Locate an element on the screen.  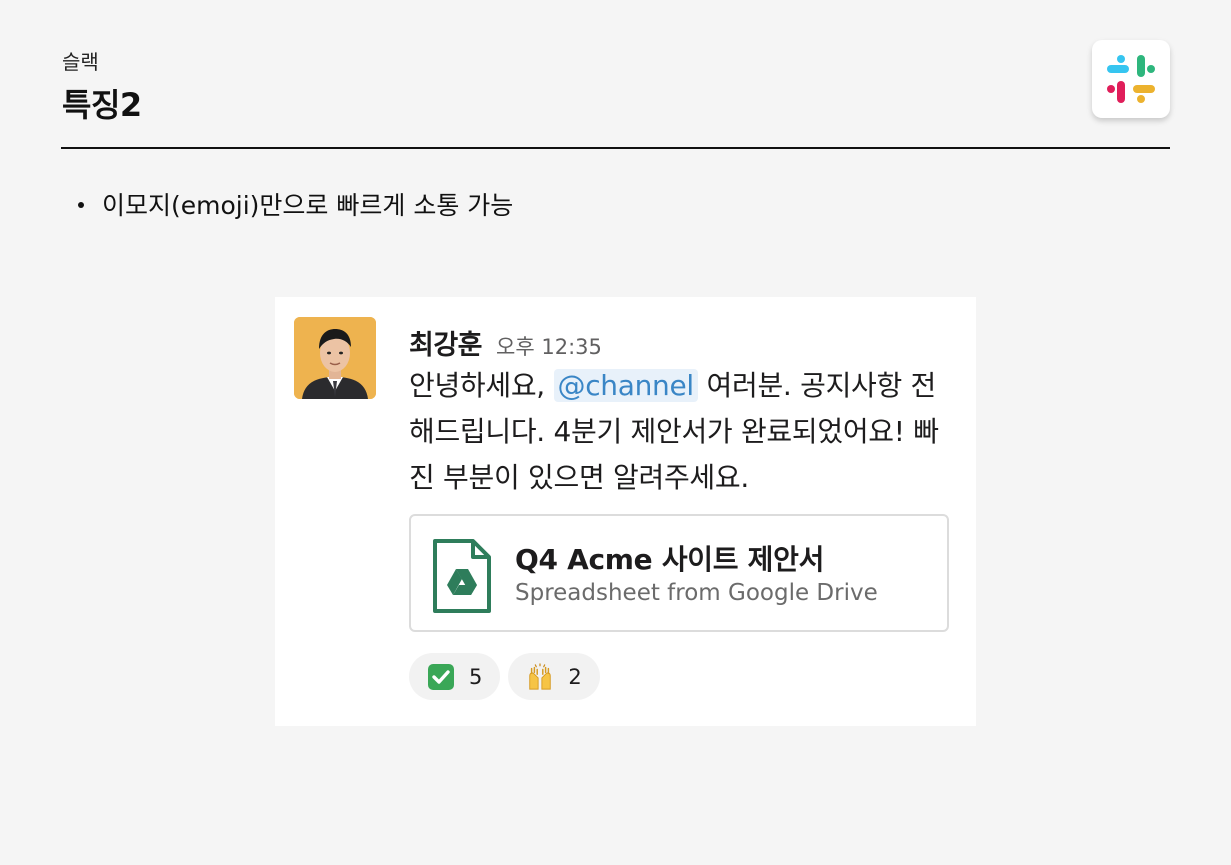
person-portrait-icon is located at coordinates (335, 358).